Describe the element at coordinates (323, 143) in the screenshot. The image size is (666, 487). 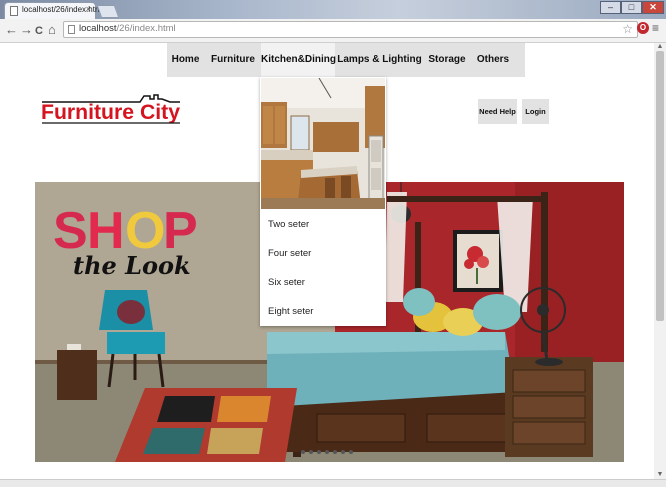
I see `kitchen-preview-image` at that location.